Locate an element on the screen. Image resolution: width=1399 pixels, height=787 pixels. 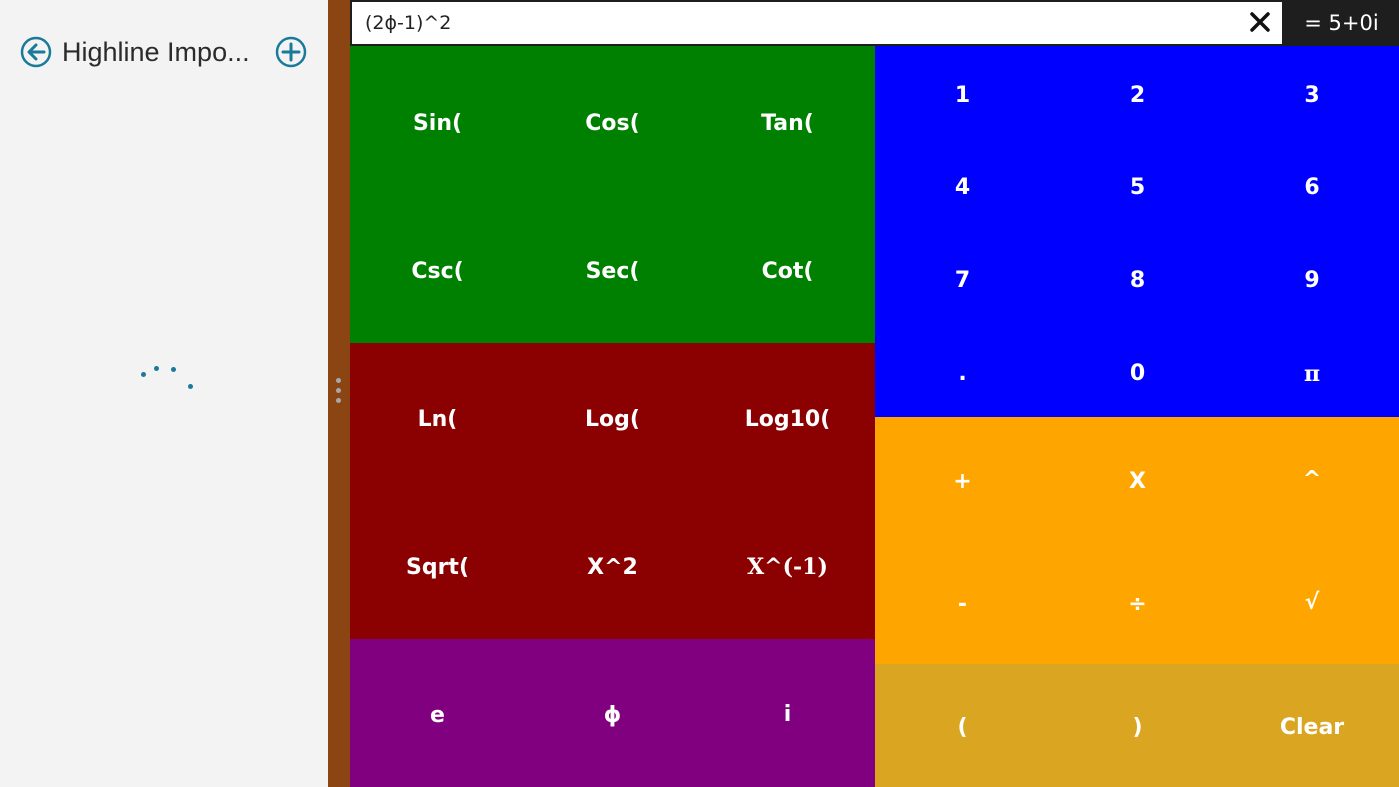
csc-button: Csc( is located at coordinates (437, 271).